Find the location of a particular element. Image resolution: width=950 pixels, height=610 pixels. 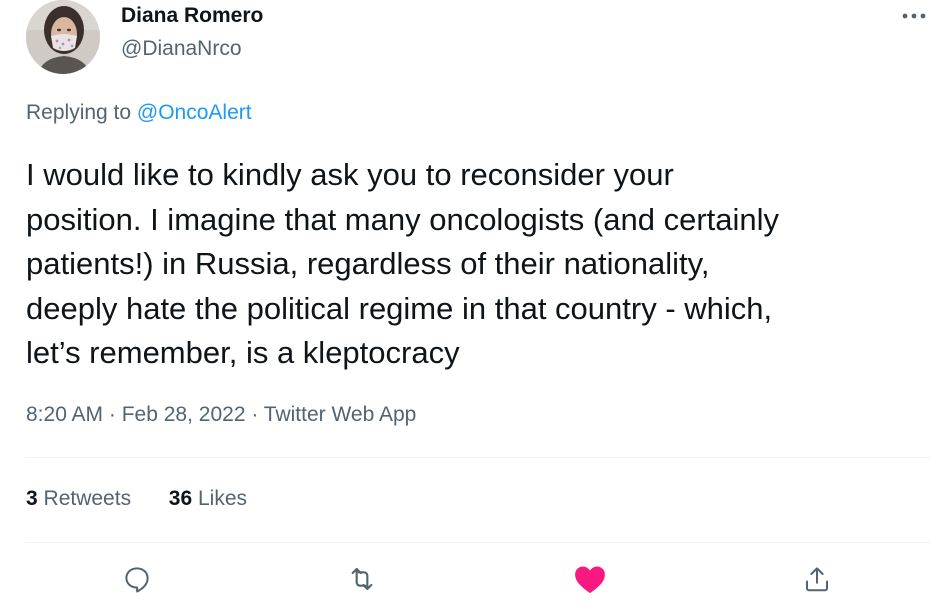

engagement-stats: 3 Retweets 36 Likes is located at coordinates (136, 499).